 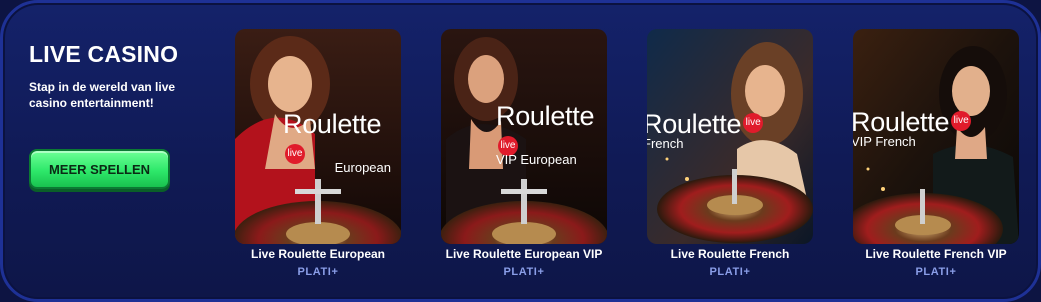 I want to click on game-title: Live Roulette French VIP, so click(x=936, y=254).